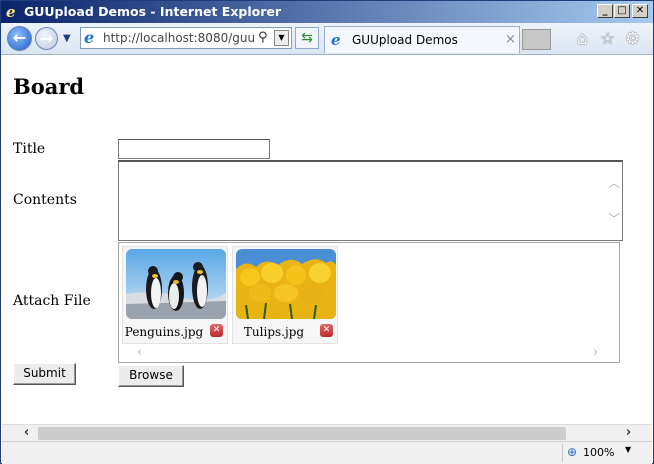 The image size is (654, 464). What do you see at coordinates (286, 284) in the screenshot?
I see `tulips-image` at bounding box center [286, 284].